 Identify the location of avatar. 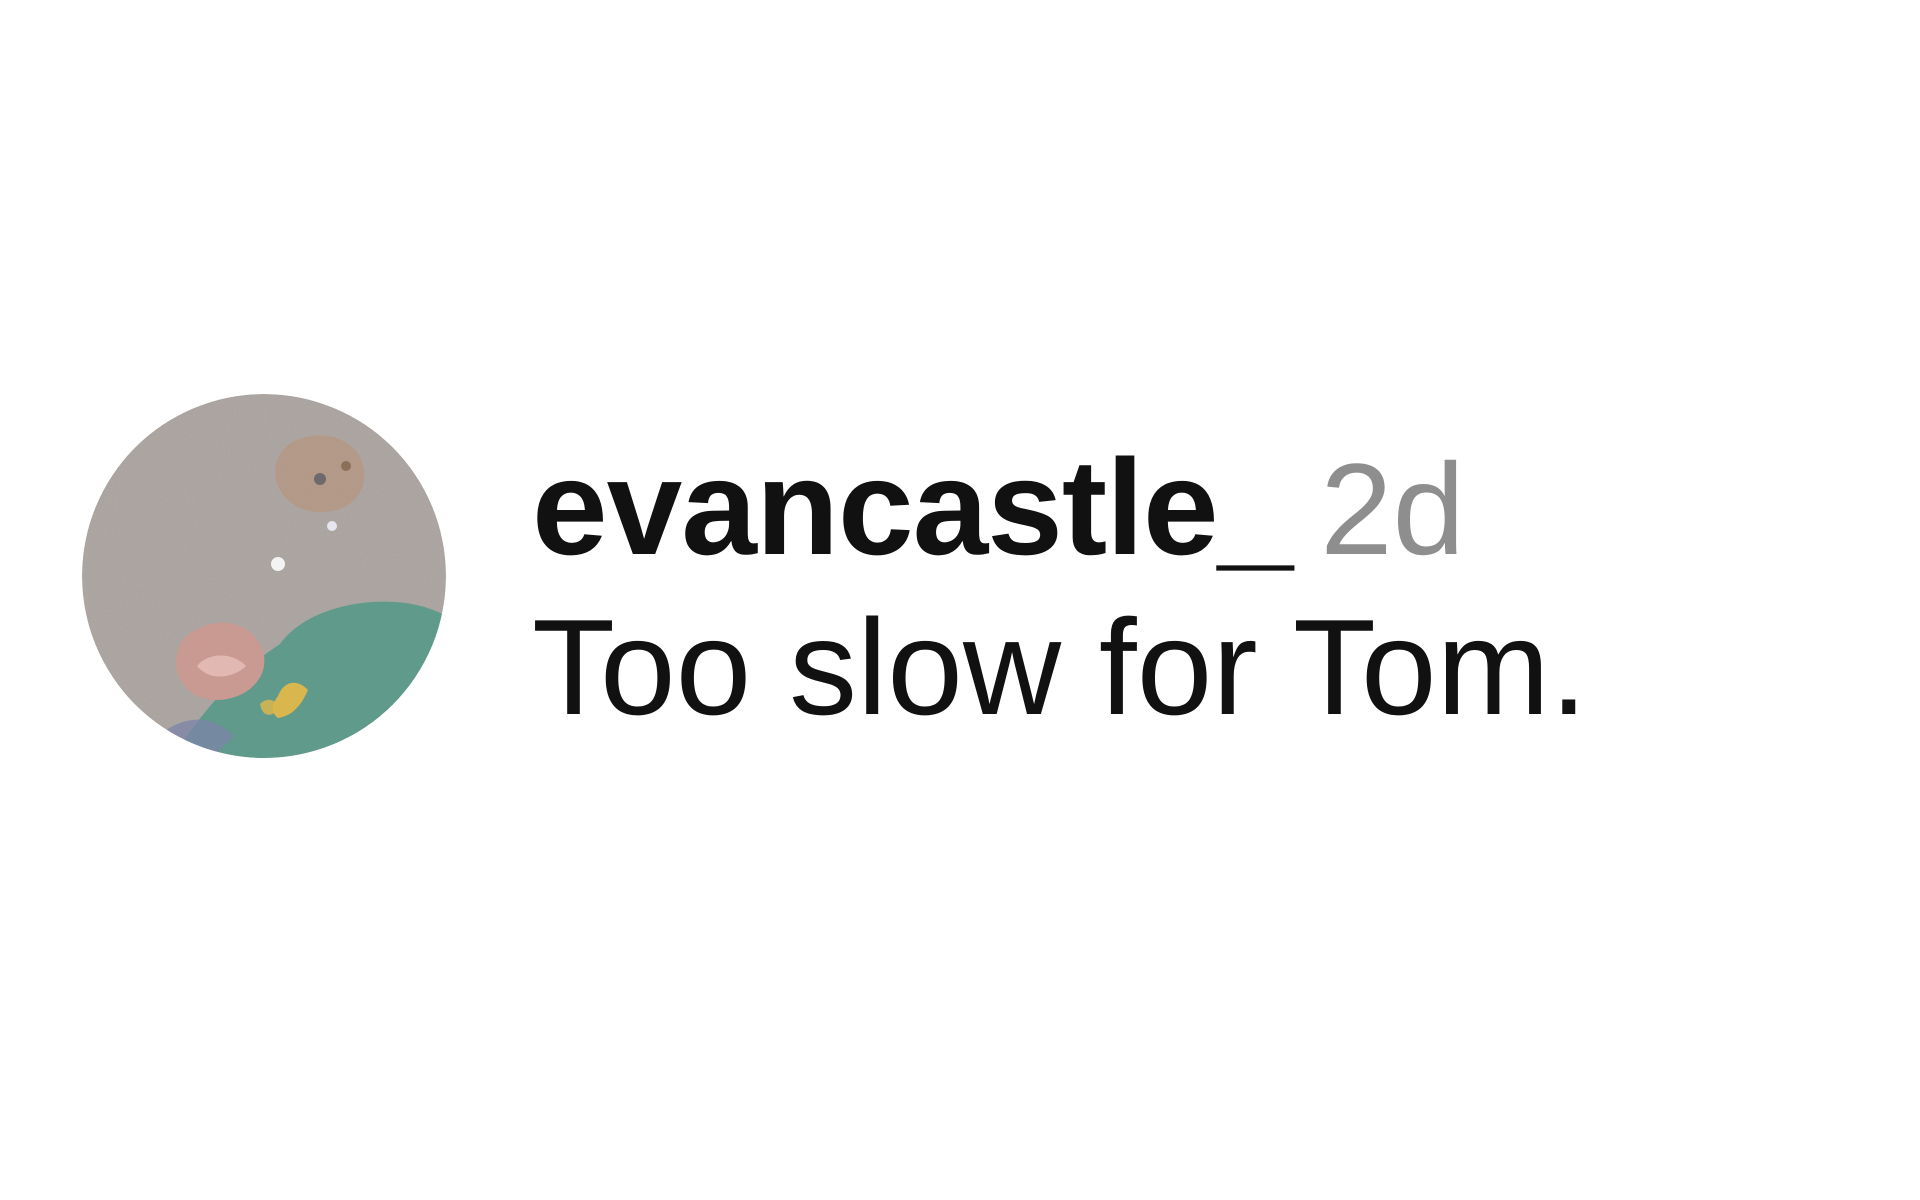
(264, 576).